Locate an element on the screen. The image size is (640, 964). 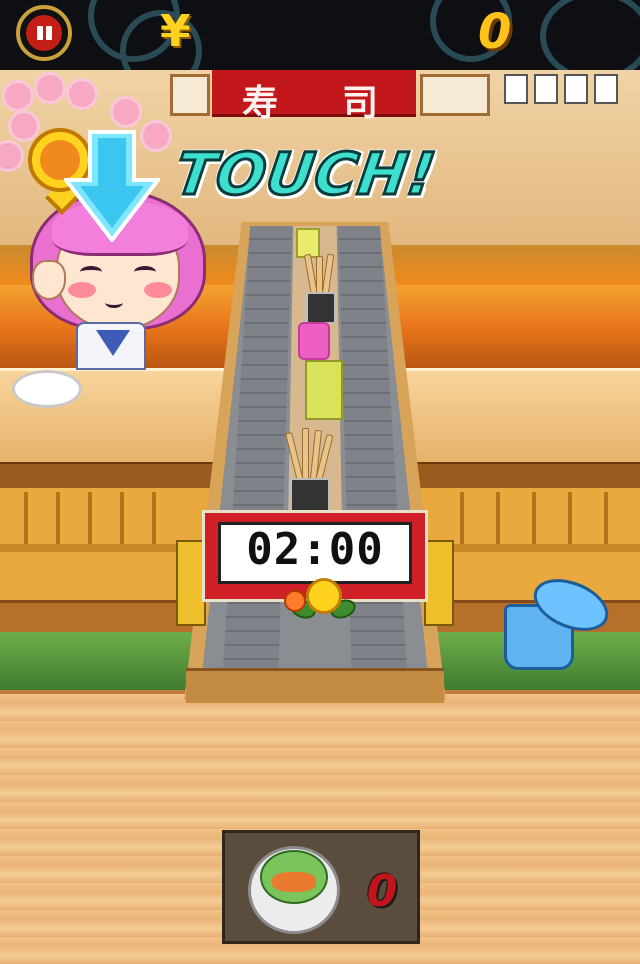
dish-fish is located at coordinates (294, 882).